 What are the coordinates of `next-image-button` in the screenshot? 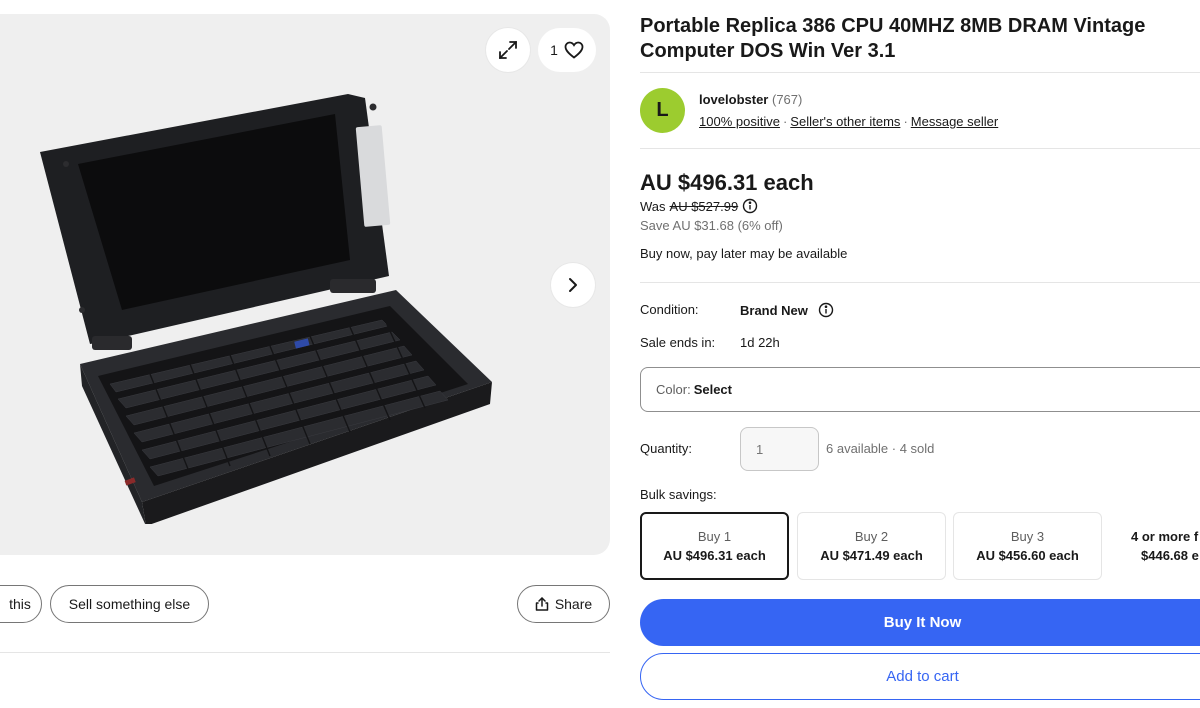 It's located at (573, 285).